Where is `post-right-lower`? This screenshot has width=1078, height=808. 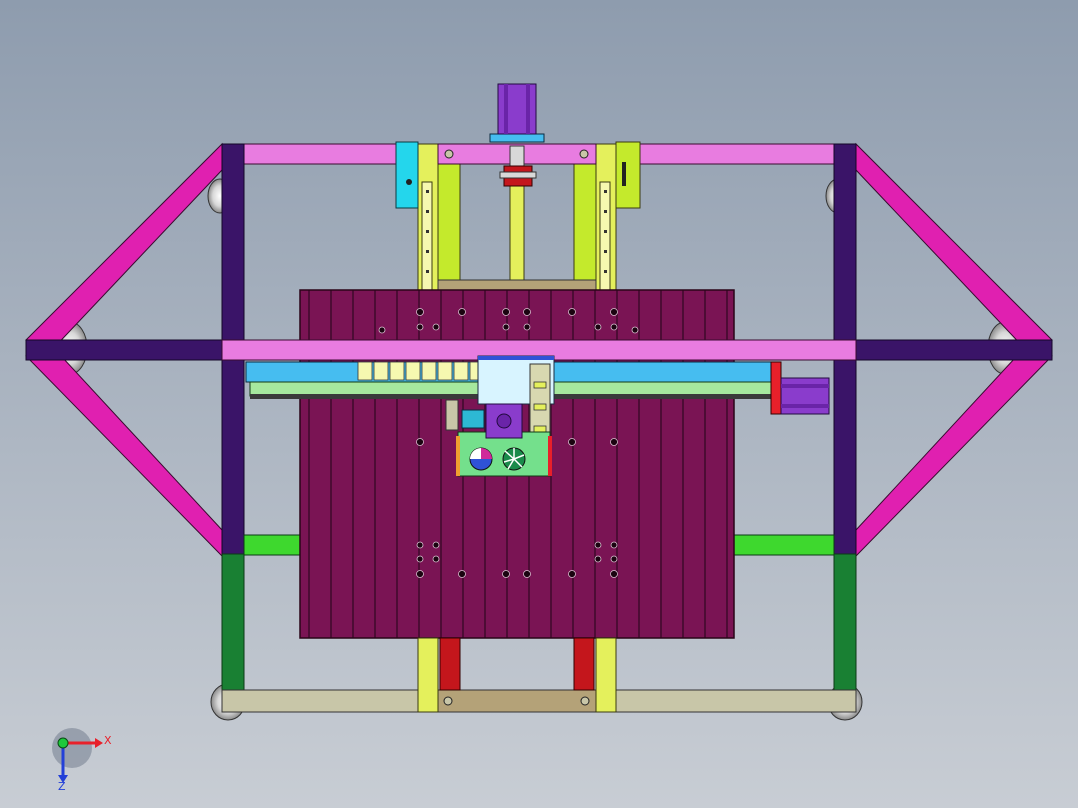 post-right-lower is located at coordinates (845, 624).